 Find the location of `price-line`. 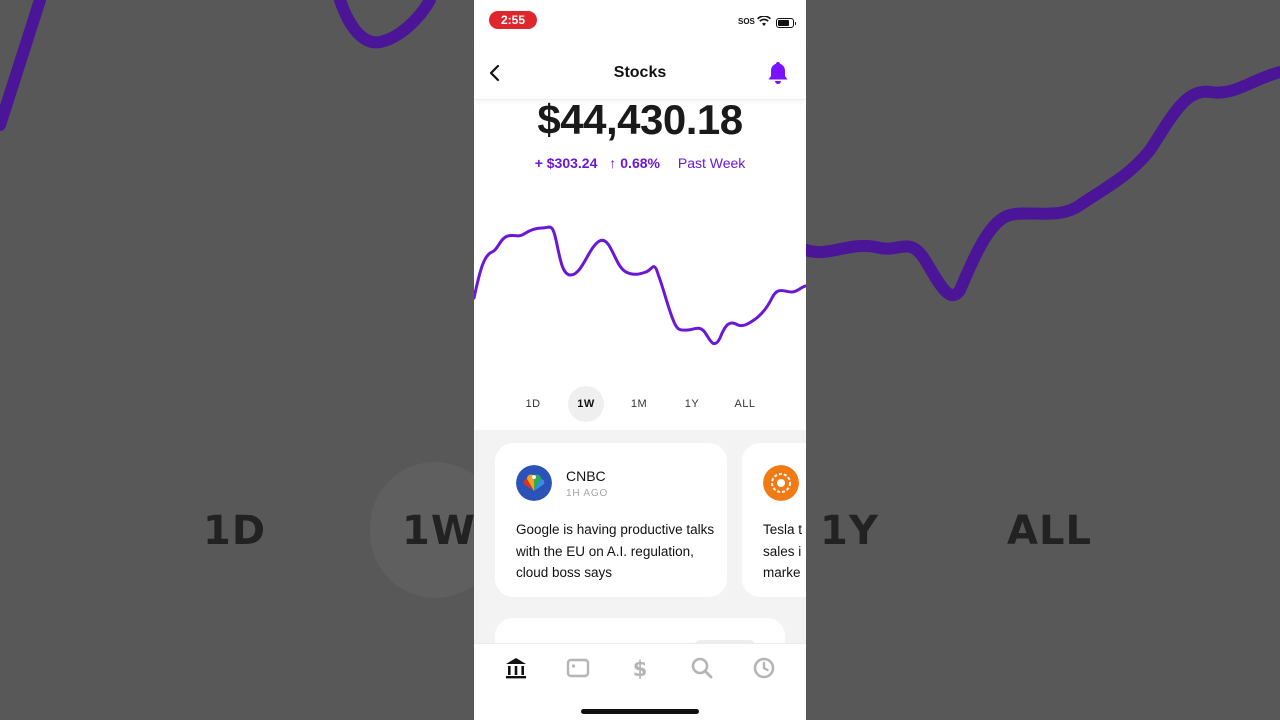

price-line is located at coordinates (640, 285).